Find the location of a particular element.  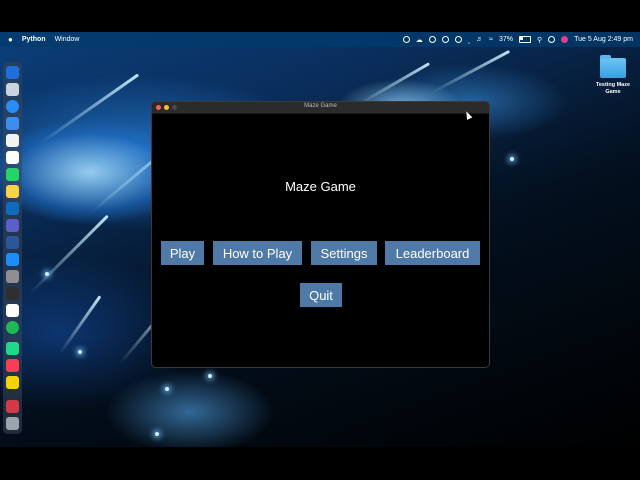

teams-icon is located at coordinates (12, 225).